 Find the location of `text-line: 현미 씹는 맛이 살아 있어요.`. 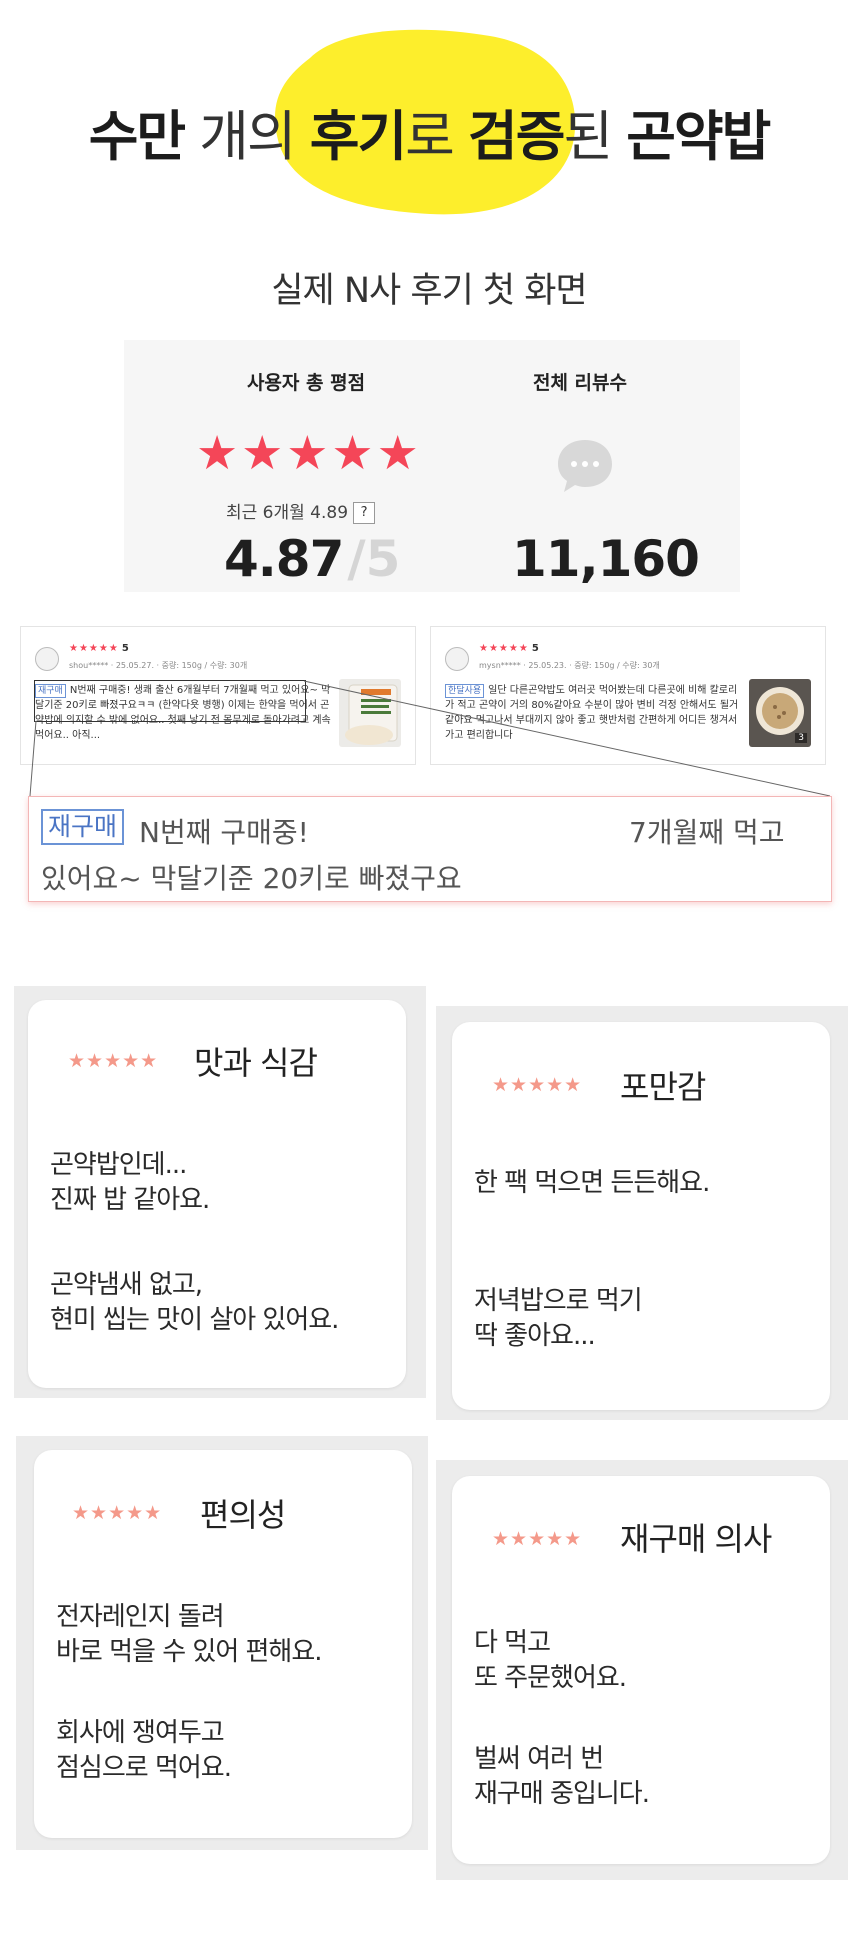

text-line: 현미 씹는 맛이 살아 있어요. is located at coordinates (194, 1320).